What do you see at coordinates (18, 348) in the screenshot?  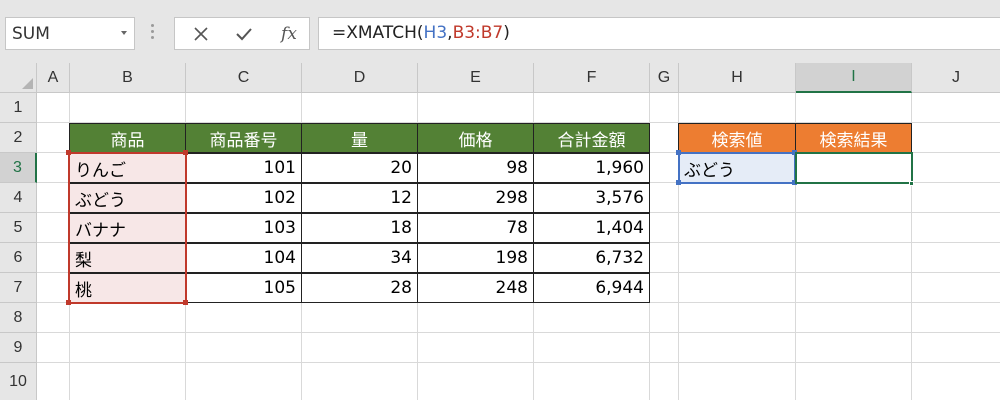 I see `row-header-9: 9` at bounding box center [18, 348].